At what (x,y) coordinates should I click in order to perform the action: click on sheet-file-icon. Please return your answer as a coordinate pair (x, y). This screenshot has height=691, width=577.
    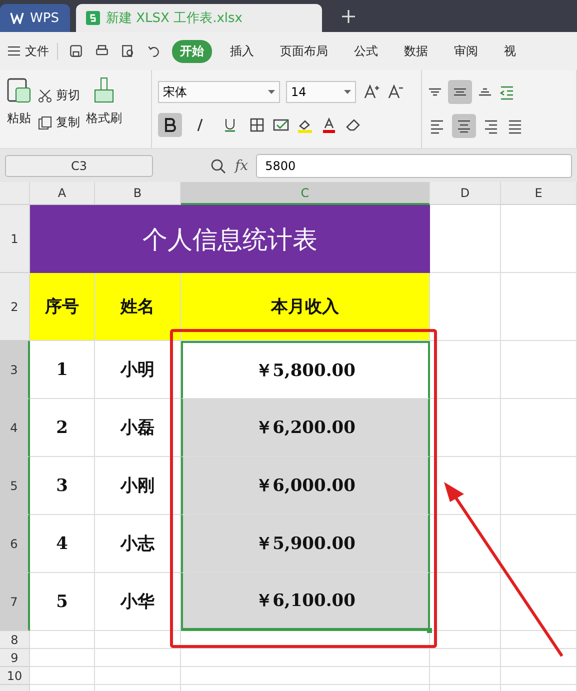
    Looking at the image, I should click on (93, 18).